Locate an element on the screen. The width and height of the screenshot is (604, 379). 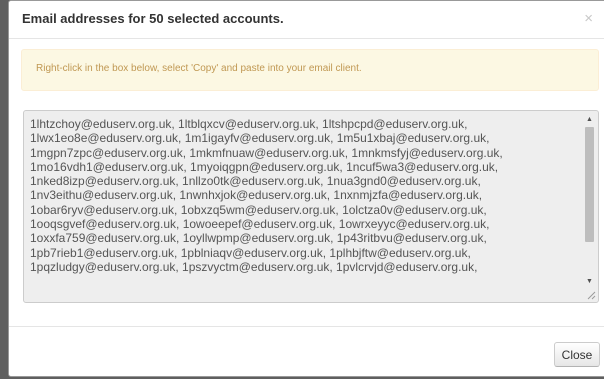
scroll-thumb is located at coordinates (589, 185).